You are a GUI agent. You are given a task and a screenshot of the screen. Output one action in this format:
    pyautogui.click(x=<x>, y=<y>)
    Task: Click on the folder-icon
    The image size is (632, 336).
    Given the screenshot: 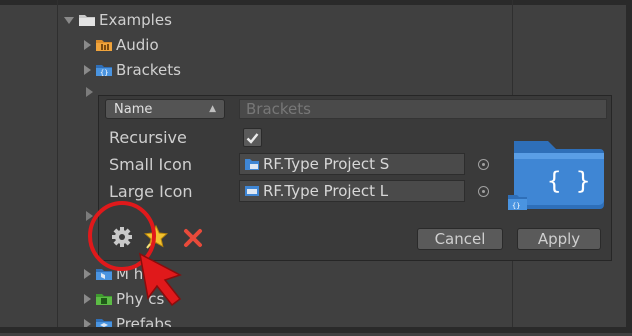 What is the action you would take?
    pyautogui.click(x=87, y=20)
    